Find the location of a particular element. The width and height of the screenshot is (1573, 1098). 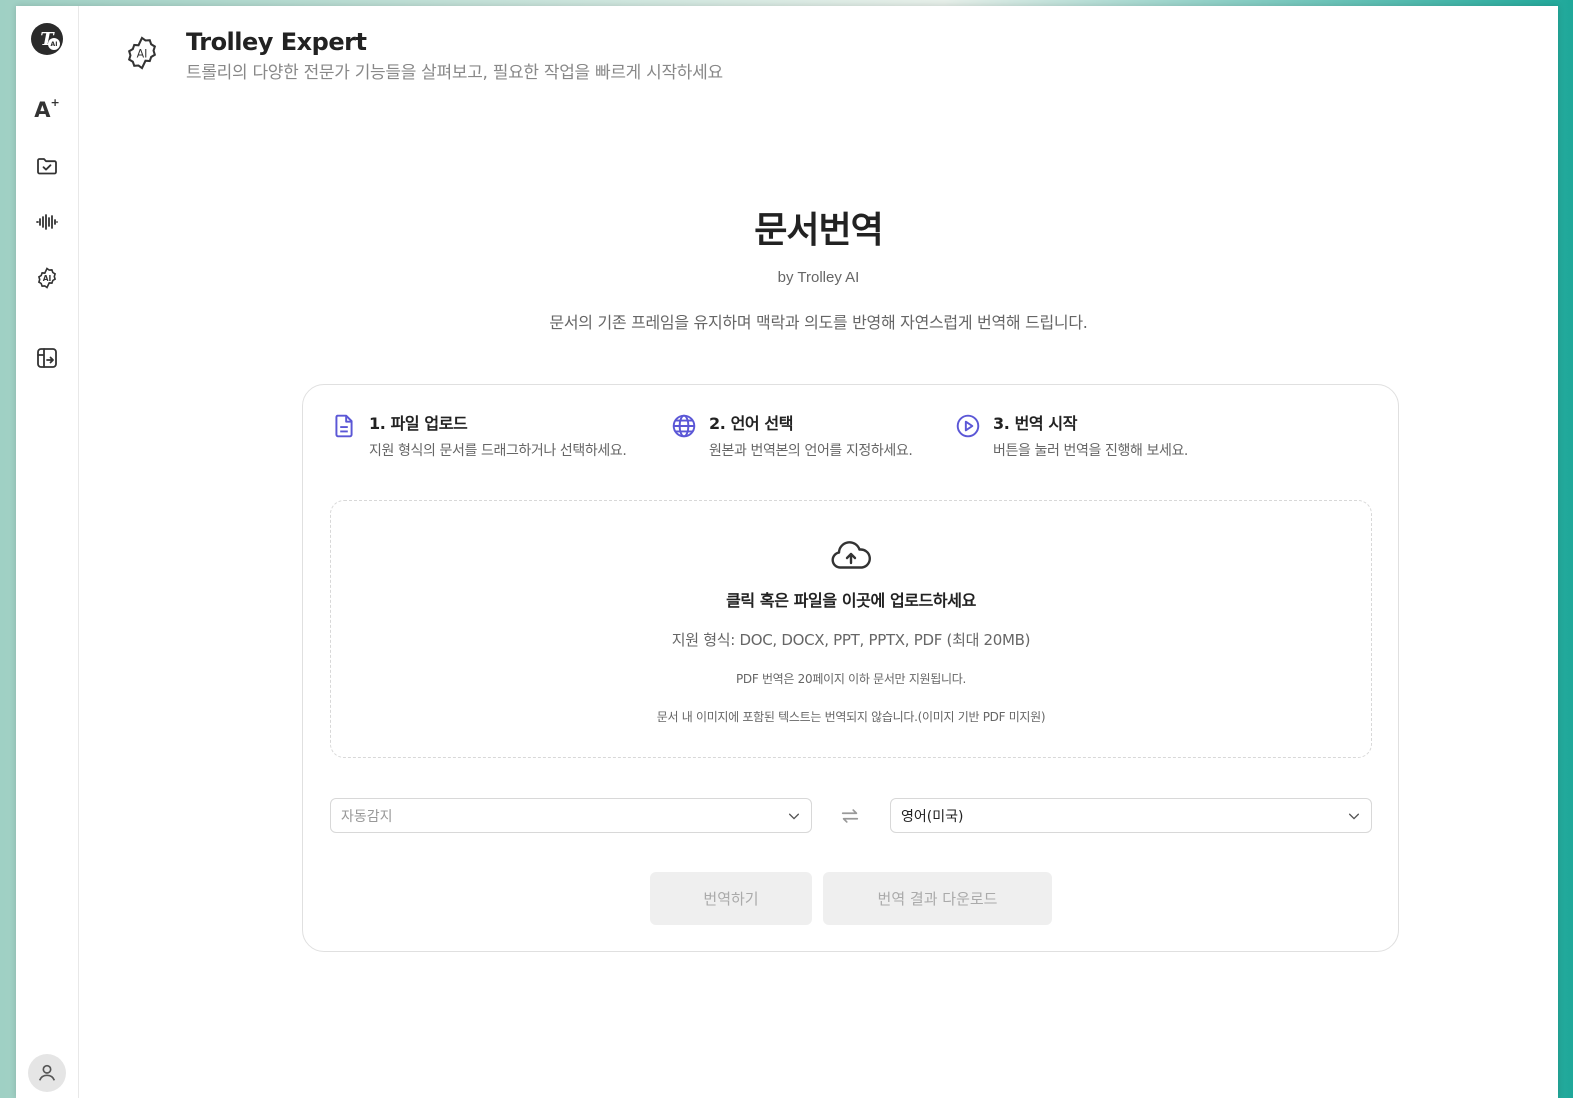

translate-button: 번역하기 is located at coordinates (731, 898).